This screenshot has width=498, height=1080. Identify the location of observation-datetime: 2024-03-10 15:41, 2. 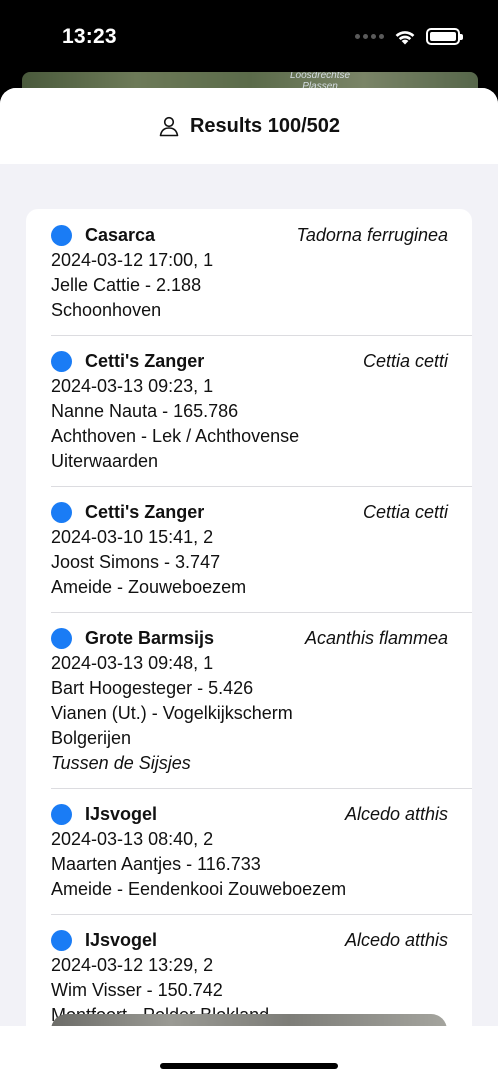
(132, 537).